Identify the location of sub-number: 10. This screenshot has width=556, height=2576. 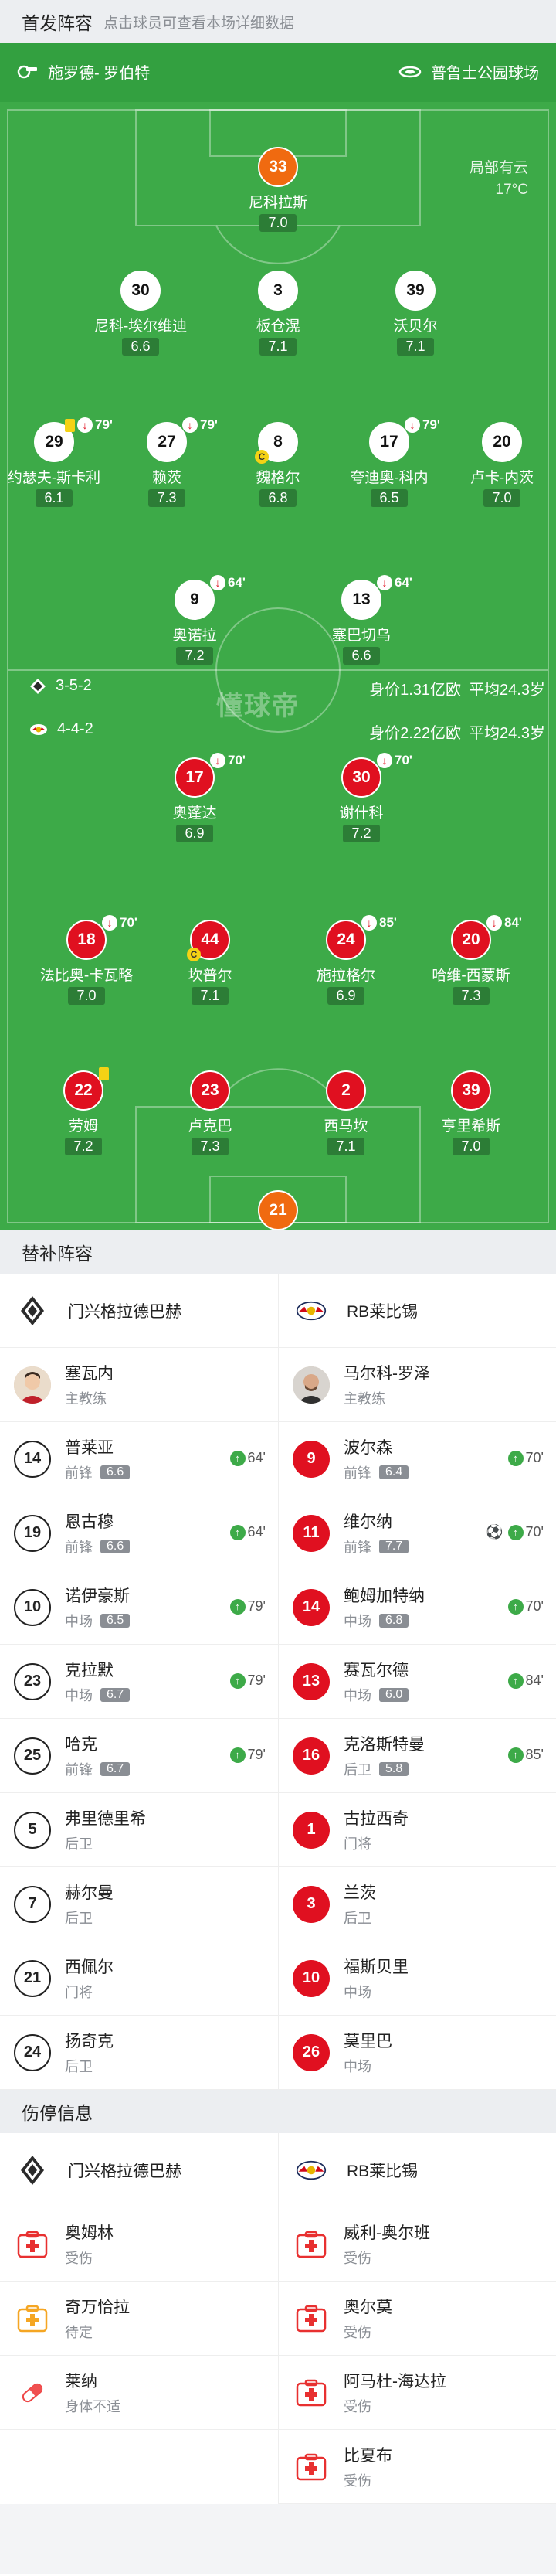
(311, 1978).